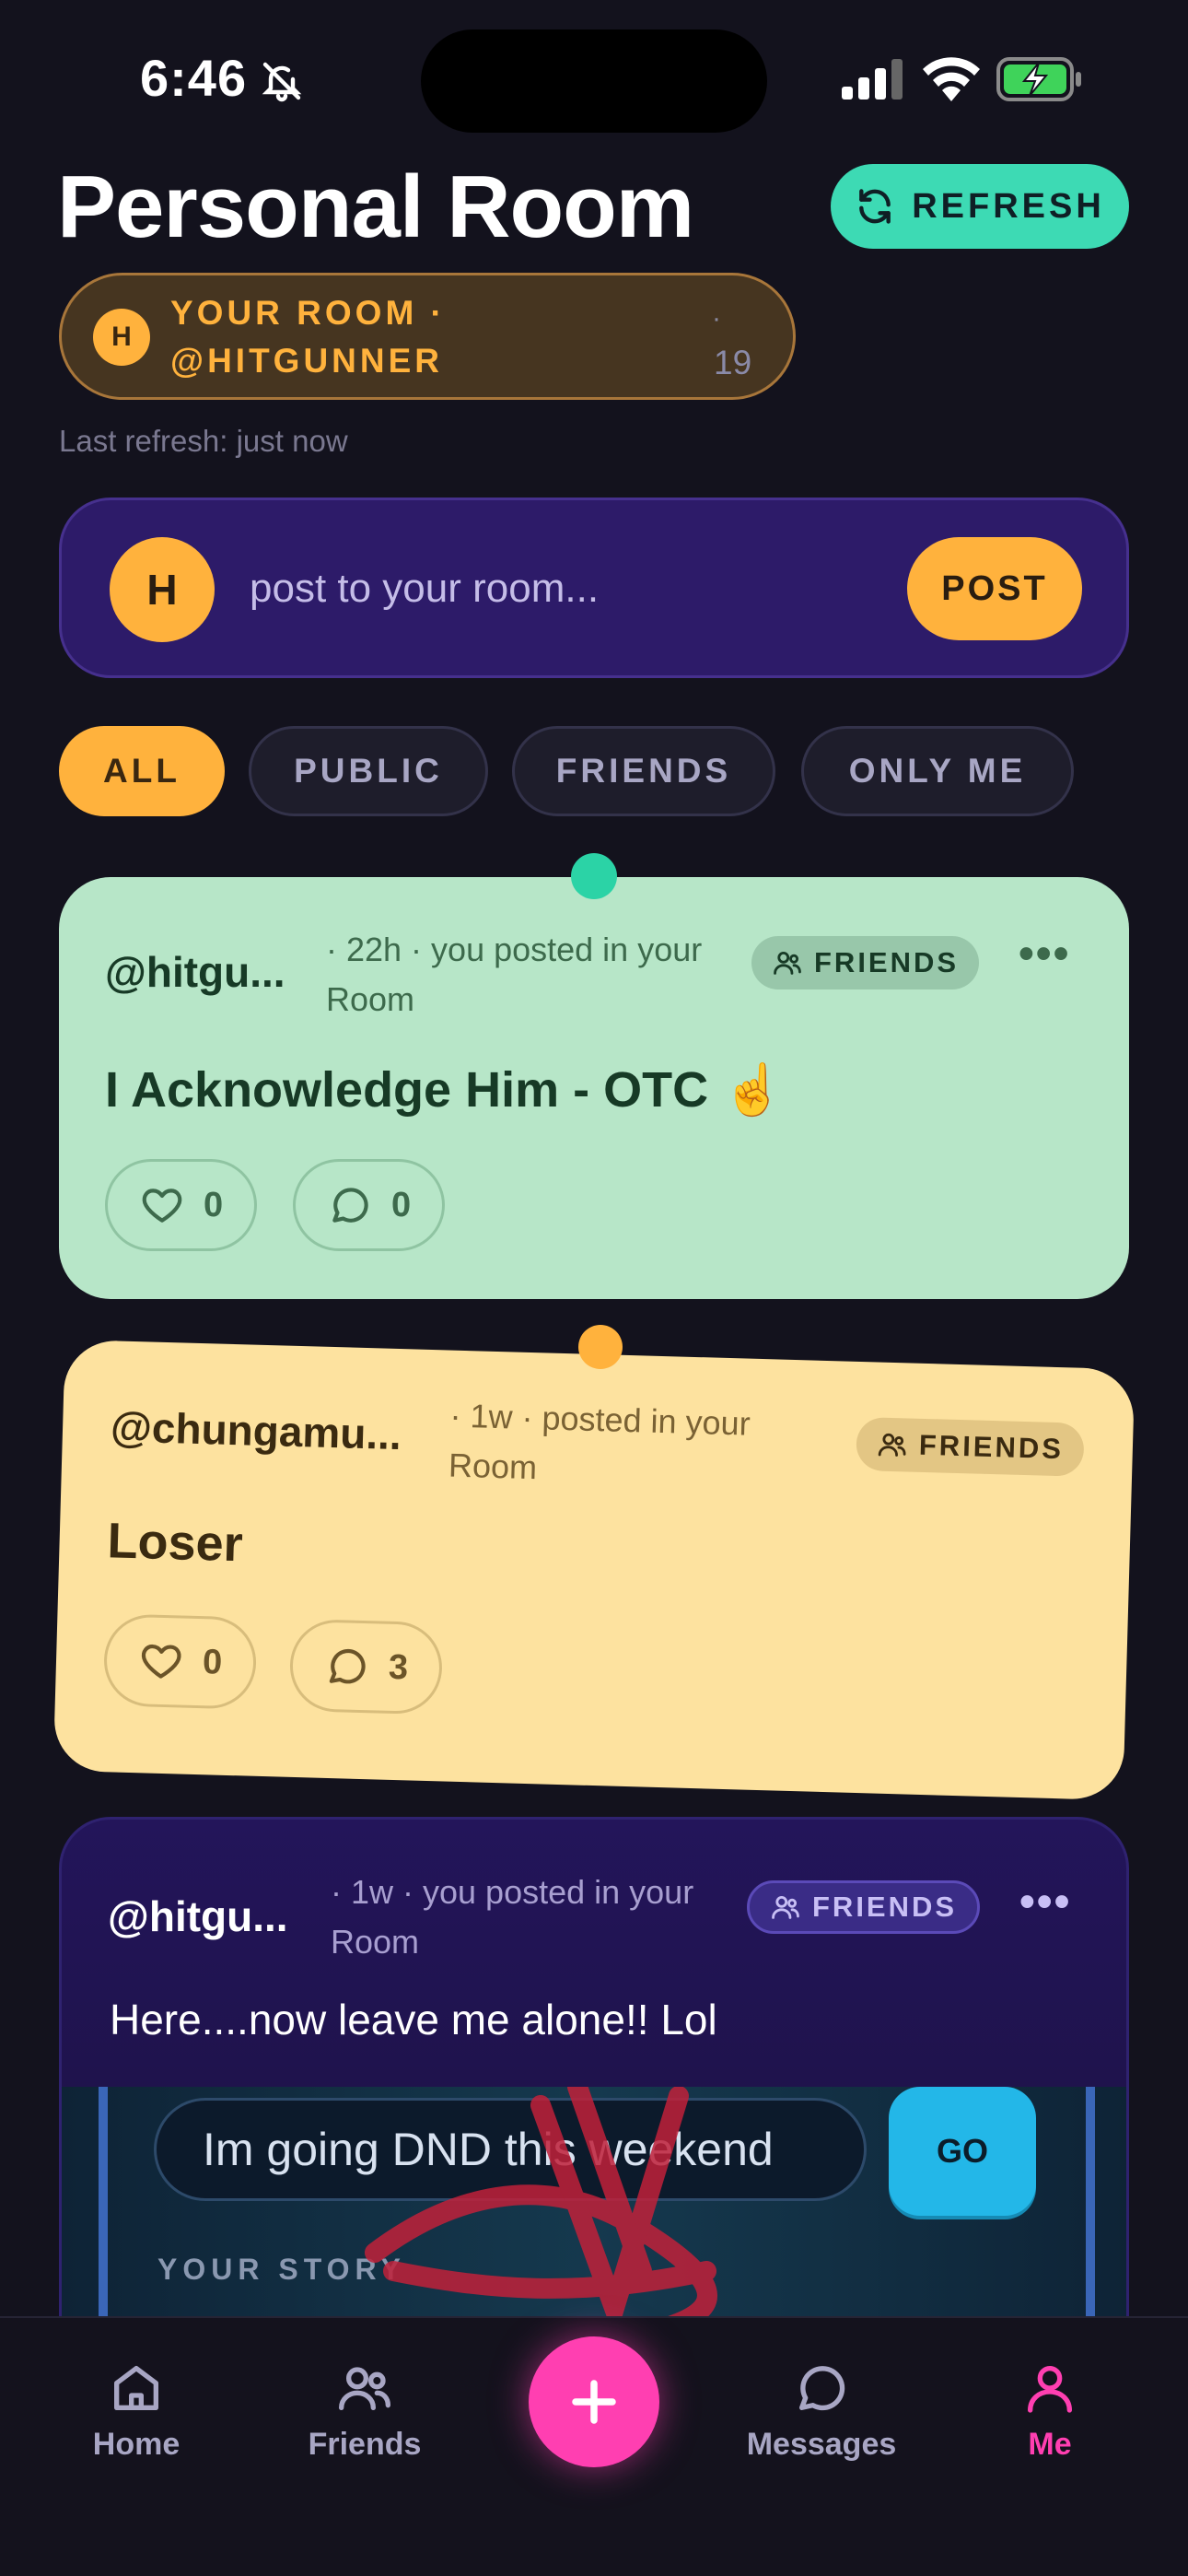 The width and height of the screenshot is (1188, 2576). I want to click on wifi-icon, so click(951, 79).